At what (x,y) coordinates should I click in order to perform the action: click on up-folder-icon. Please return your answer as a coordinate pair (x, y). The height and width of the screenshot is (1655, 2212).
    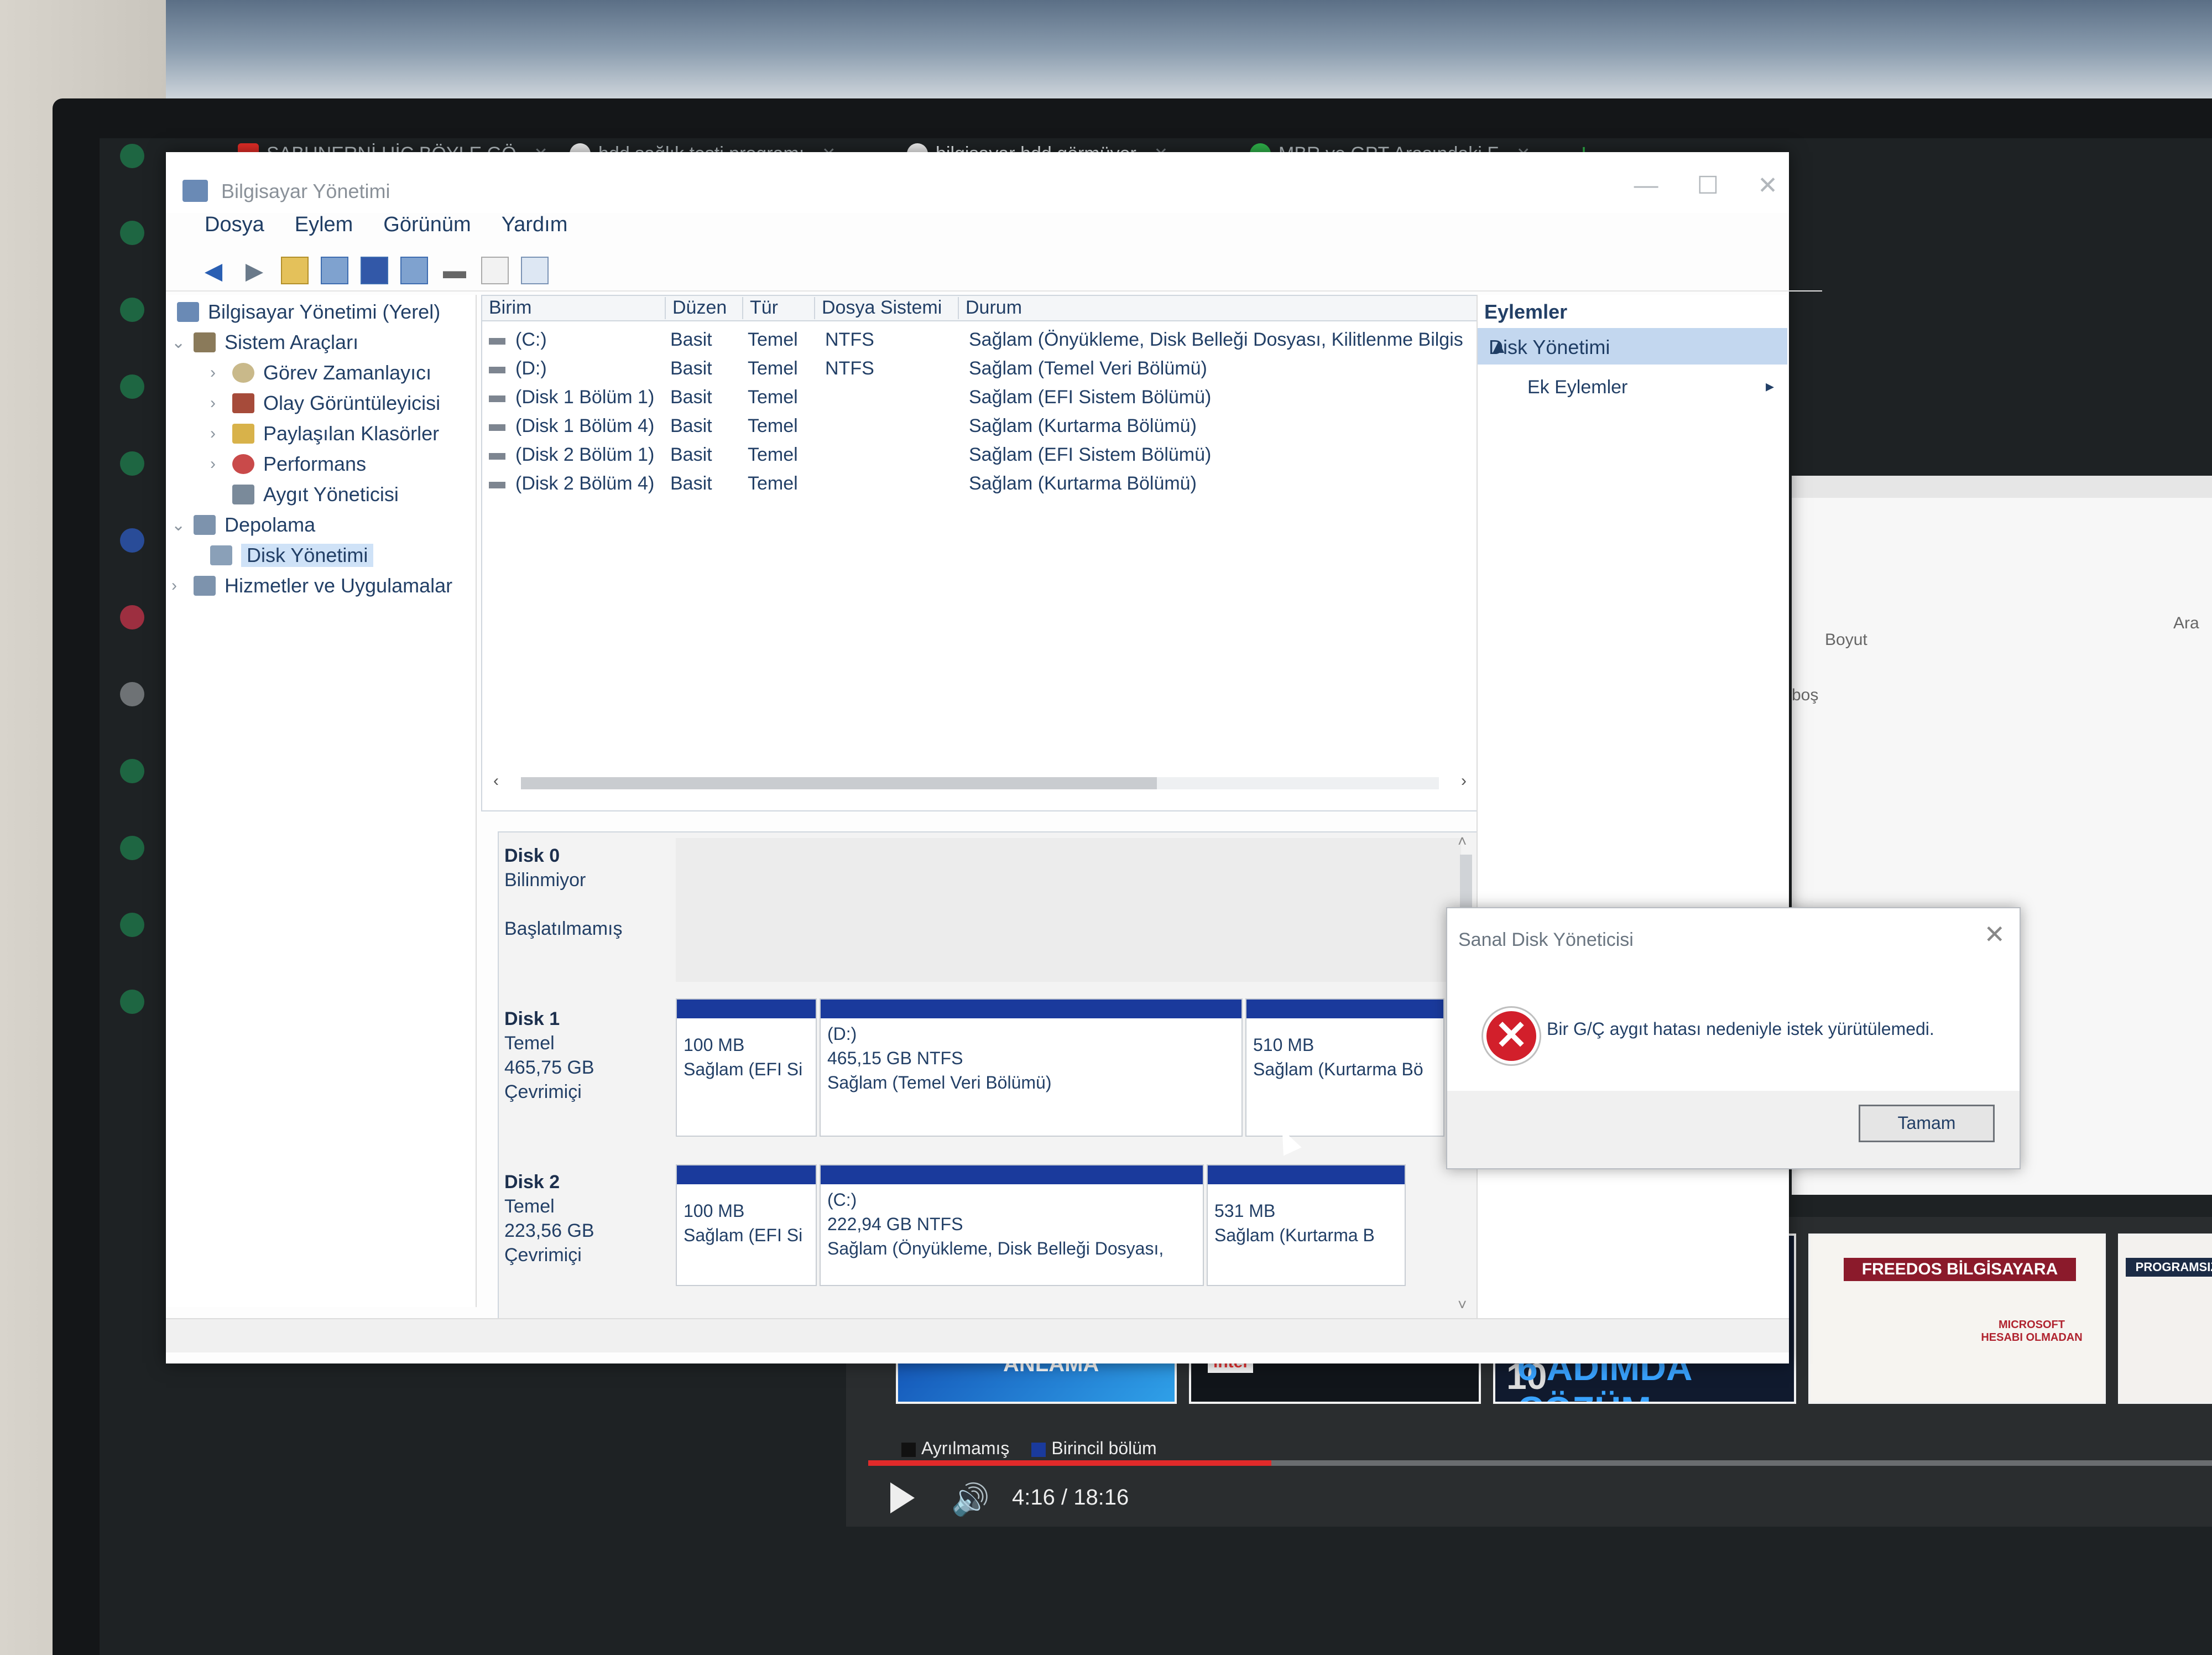
    Looking at the image, I should click on (295, 270).